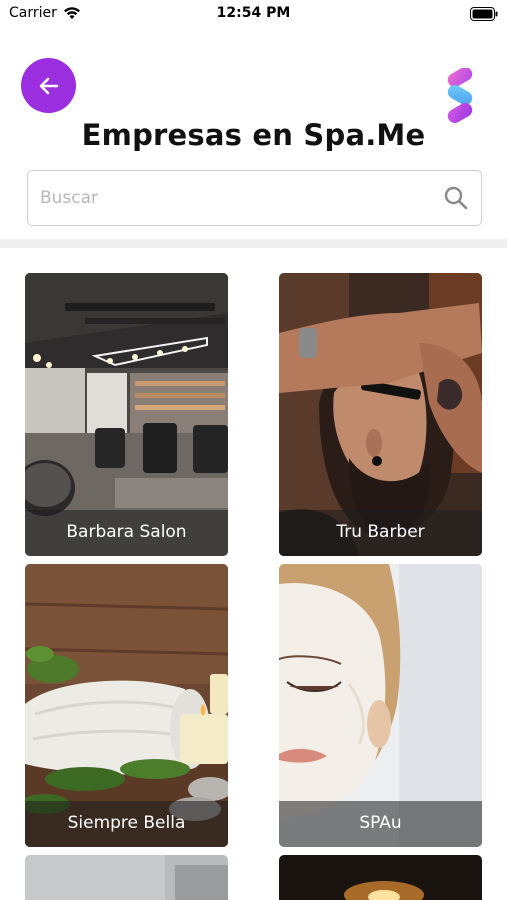 The width and height of the screenshot is (507, 900). I want to click on back-button, so click(48, 85).